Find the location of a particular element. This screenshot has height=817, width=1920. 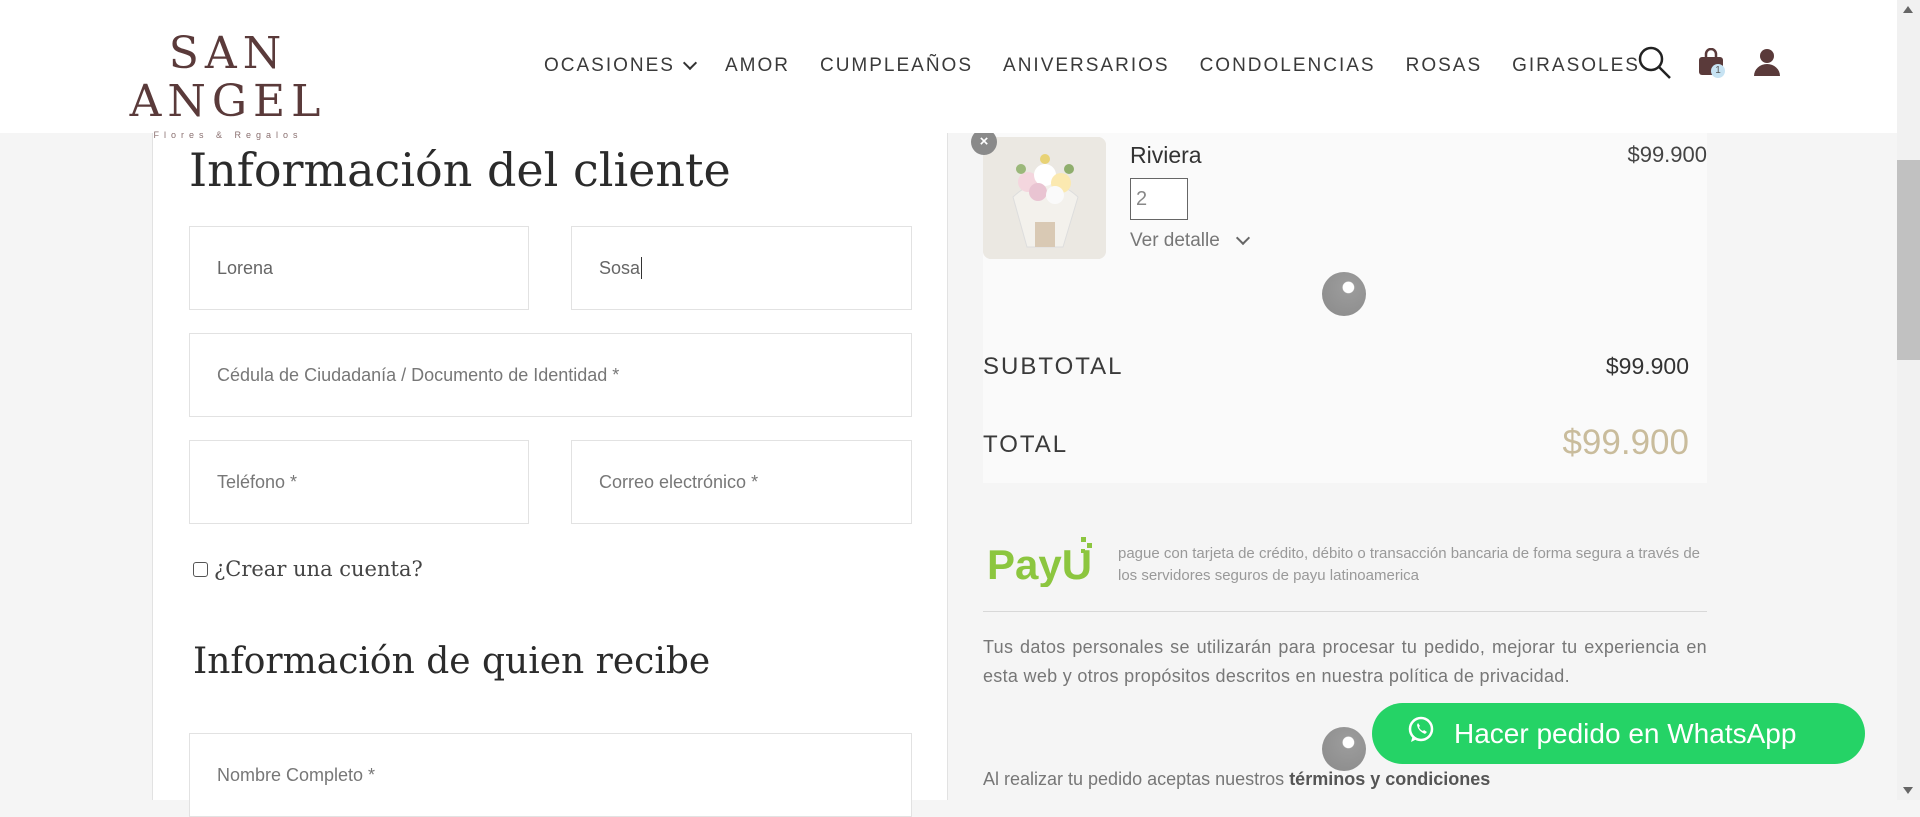

nav-item-girasoles: GIRASOLES is located at coordinates (1576, 66).